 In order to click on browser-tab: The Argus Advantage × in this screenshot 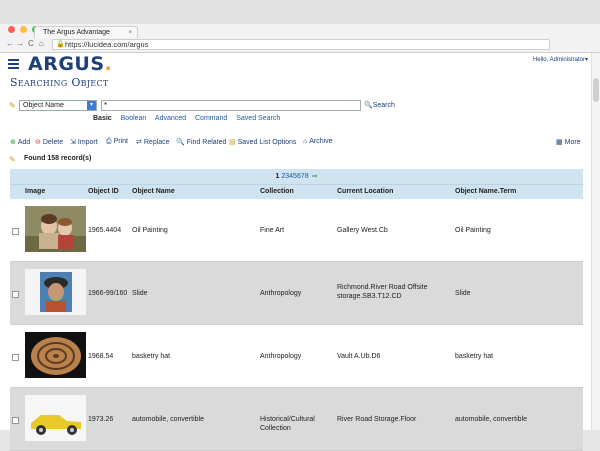, I will do `click(86, 32)`.